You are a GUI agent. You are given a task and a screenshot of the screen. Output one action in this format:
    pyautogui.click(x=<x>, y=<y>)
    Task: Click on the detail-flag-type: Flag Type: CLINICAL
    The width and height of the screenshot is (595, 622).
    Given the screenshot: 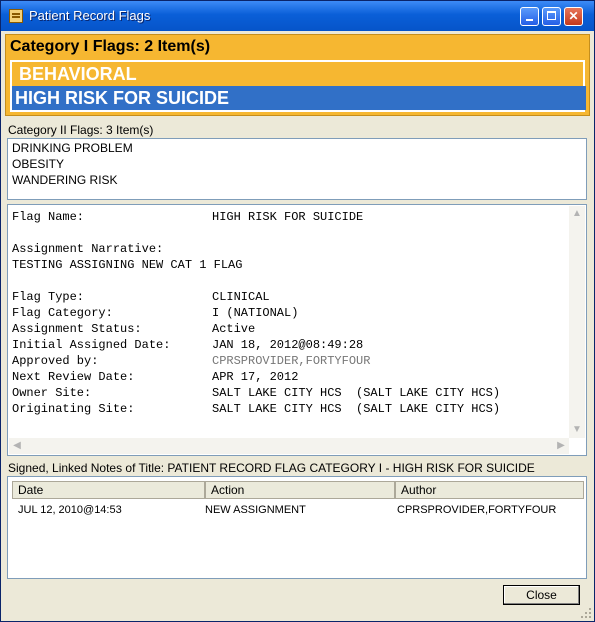 What is the action you would take?
    pyautogui.click(x=141, y=297)
    